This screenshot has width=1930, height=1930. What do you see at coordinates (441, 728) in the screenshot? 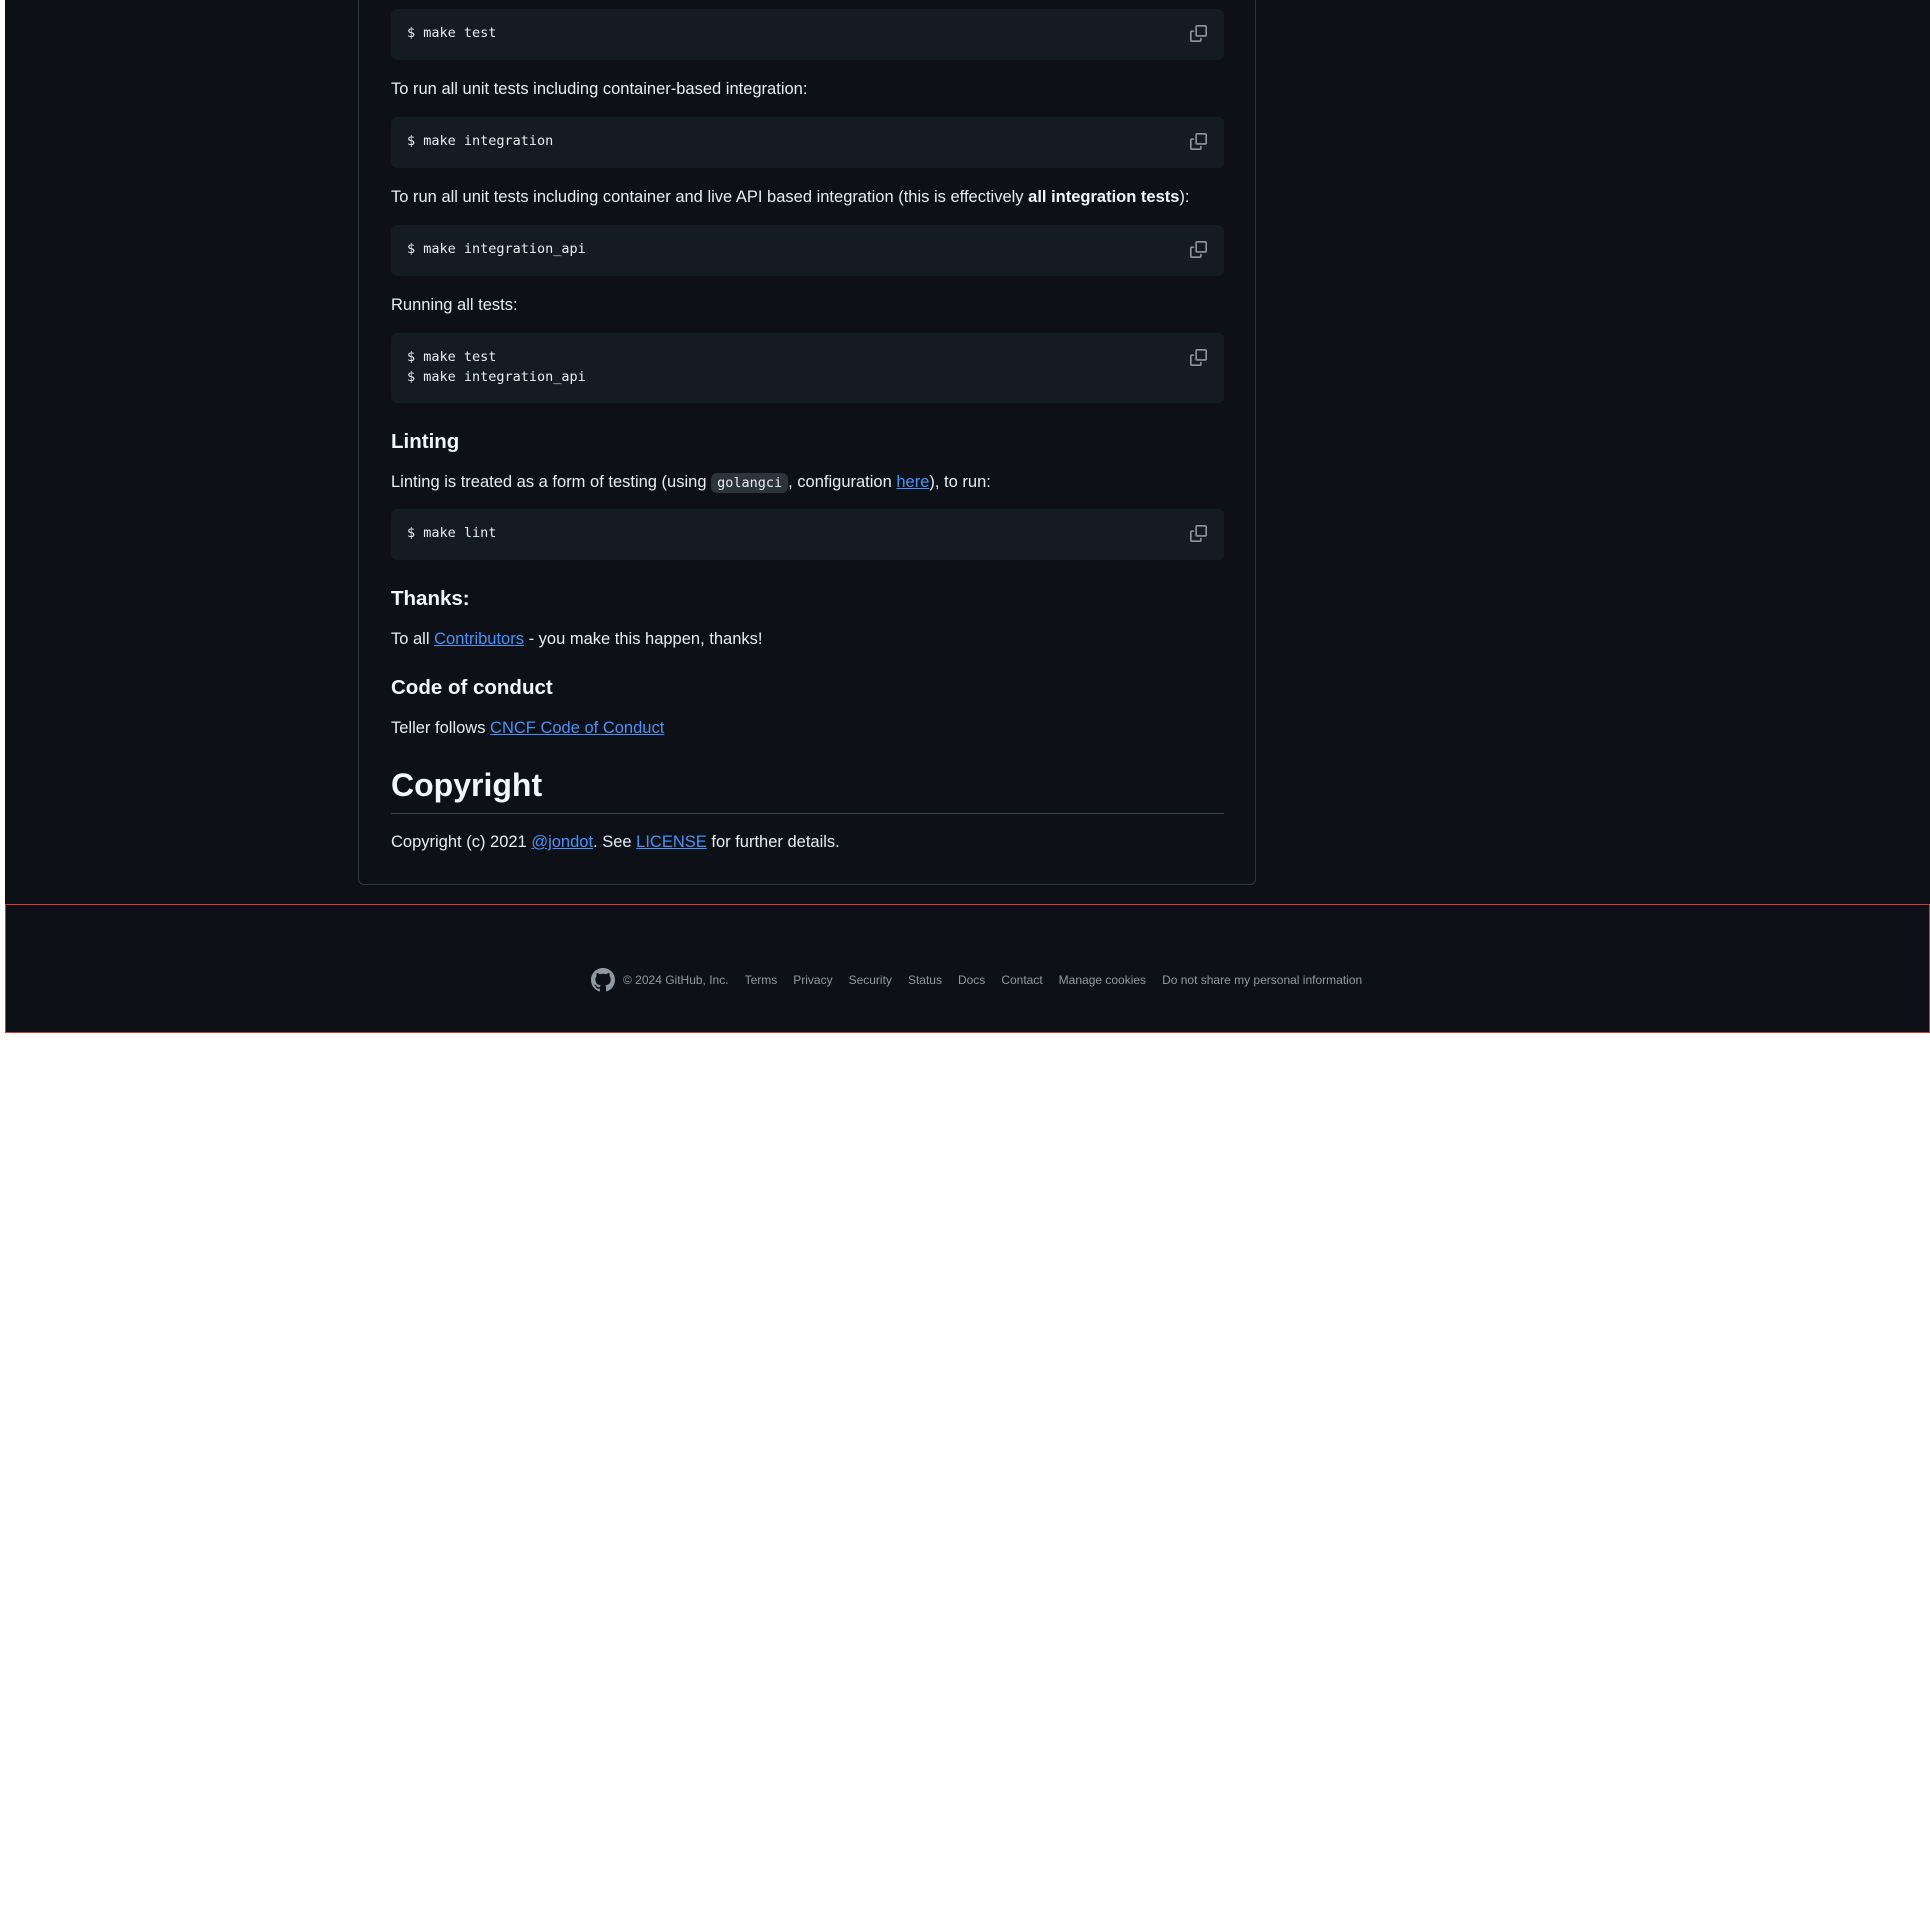
I see `paragraph-text: Teller follows` at bounding box center [441, 728].